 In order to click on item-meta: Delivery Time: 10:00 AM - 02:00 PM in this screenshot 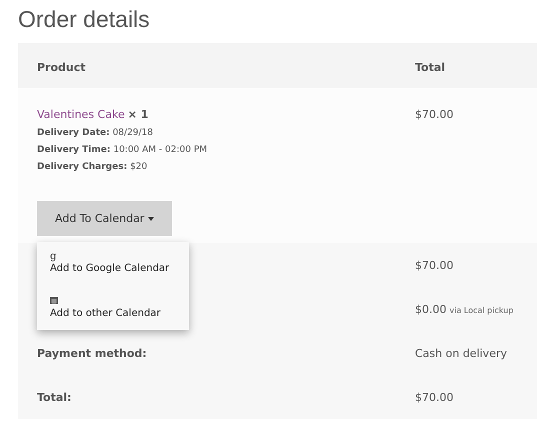, I will do `click(122, 150)`.